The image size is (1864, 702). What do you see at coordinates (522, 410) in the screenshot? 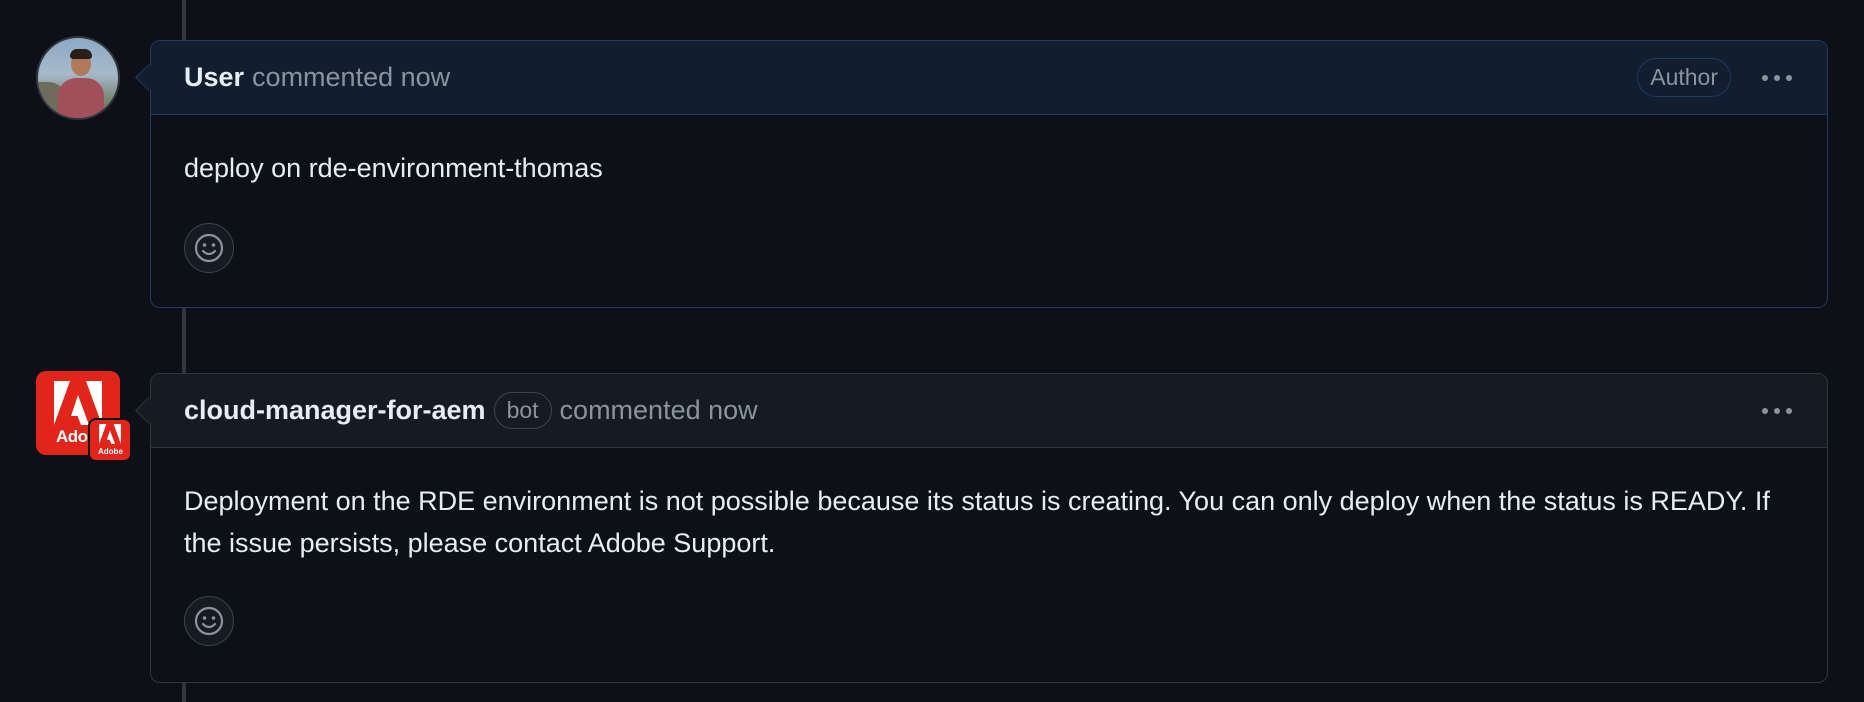
I see `bot-label: bot` at bounding box center [522, 410].